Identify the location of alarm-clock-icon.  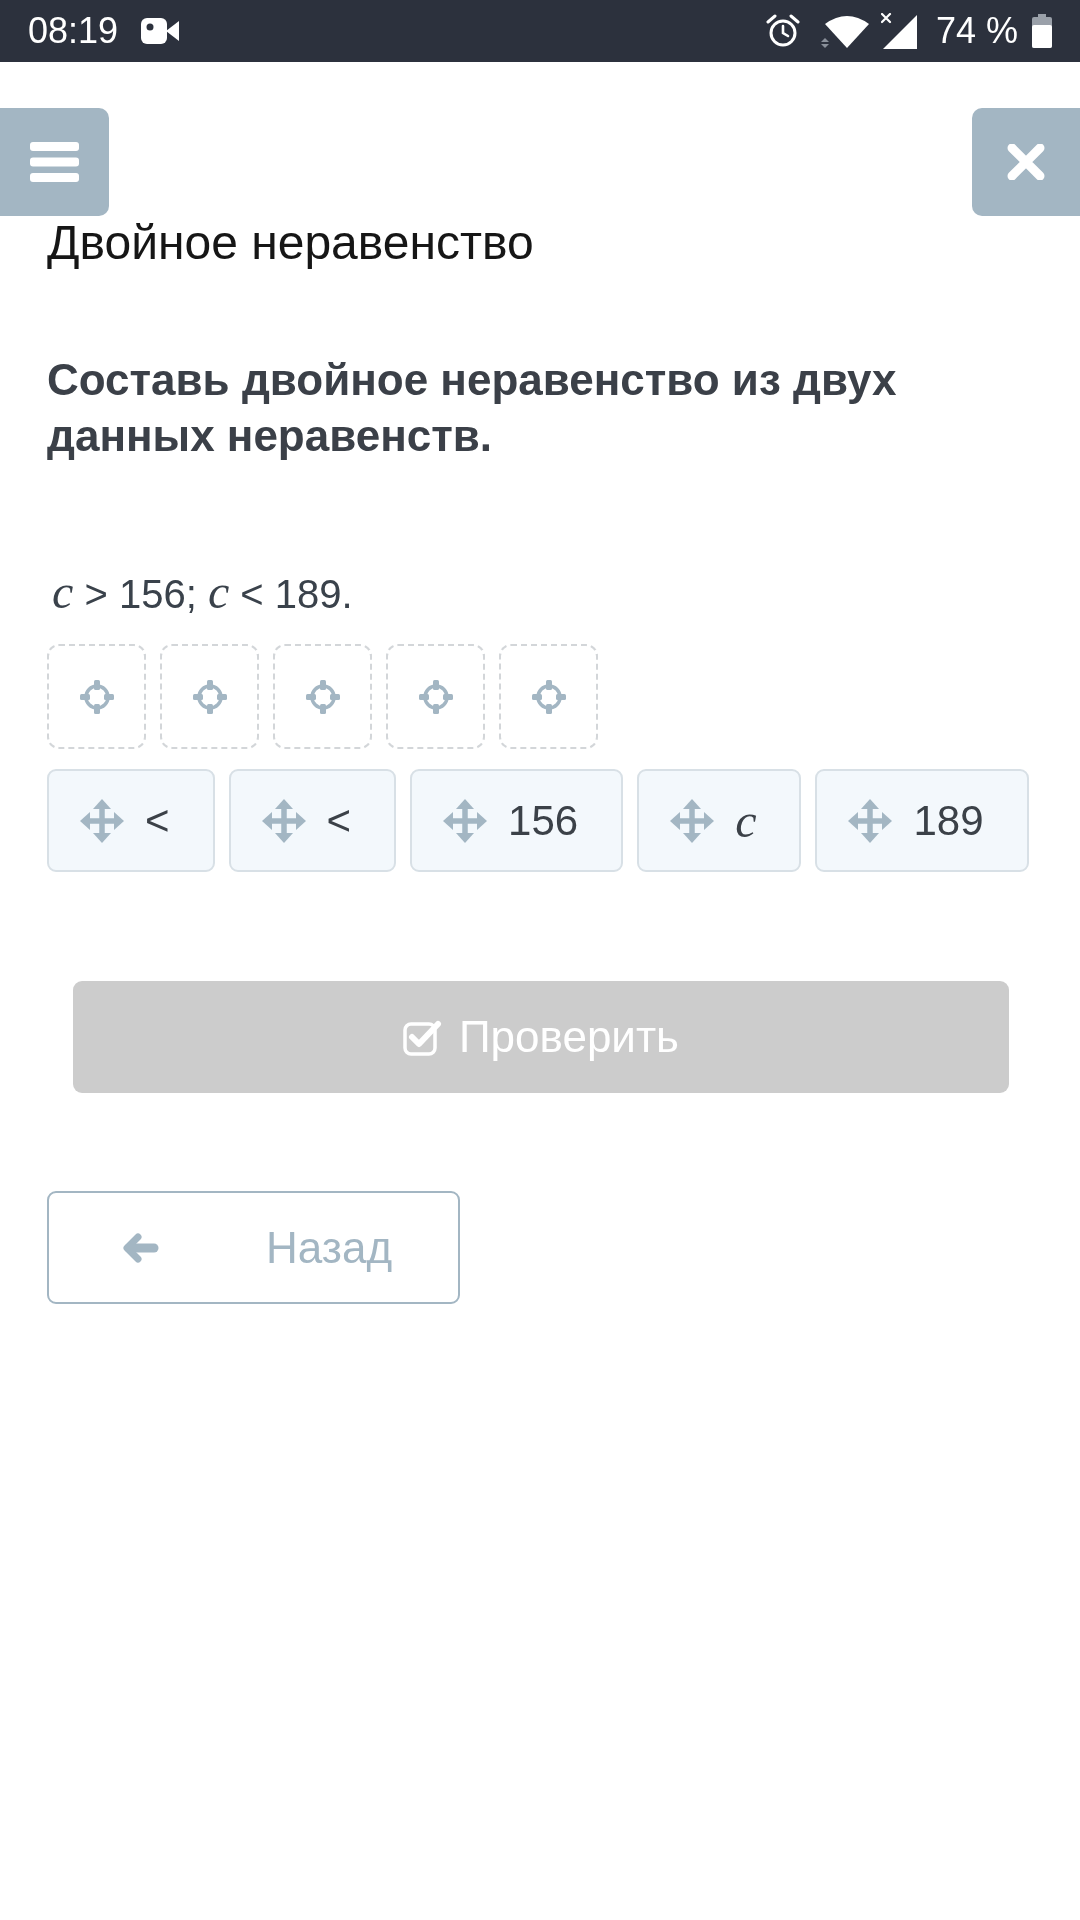
(782, 31).